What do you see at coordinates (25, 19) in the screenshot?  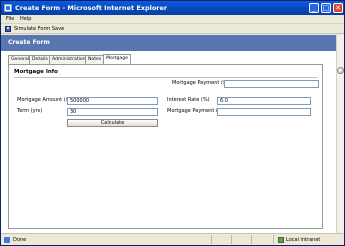 I see `menu-help: Help` at bounding box center [25, 19].